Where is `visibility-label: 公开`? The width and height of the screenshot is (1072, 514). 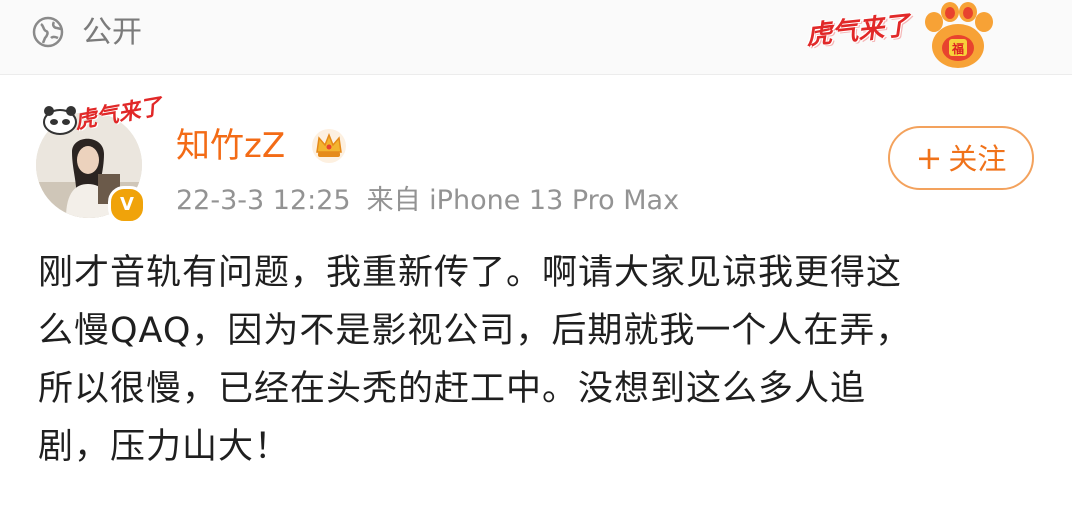 visibility-label: 公开 is located at coordinates (112, 32).